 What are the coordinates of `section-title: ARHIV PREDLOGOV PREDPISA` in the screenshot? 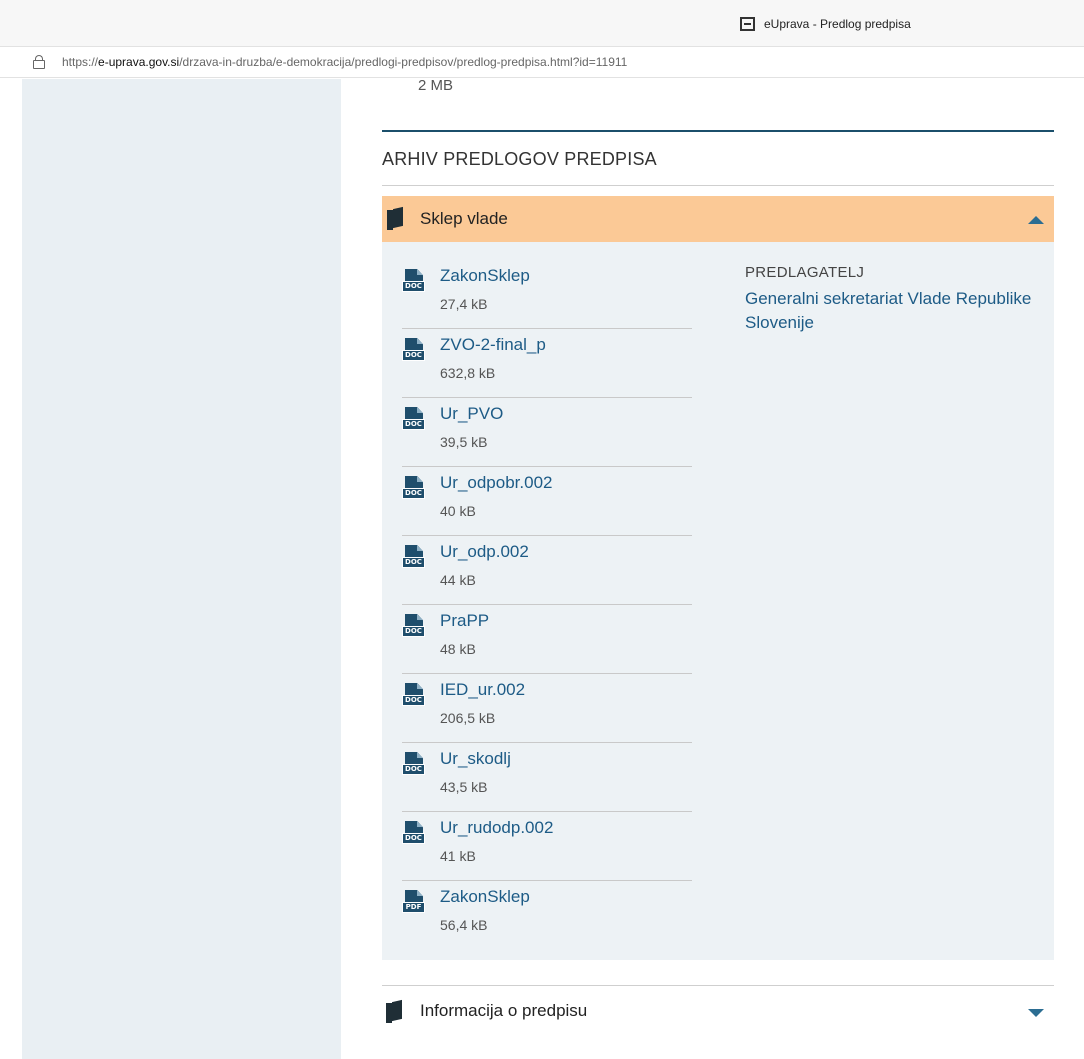 It's located at (519, 159).